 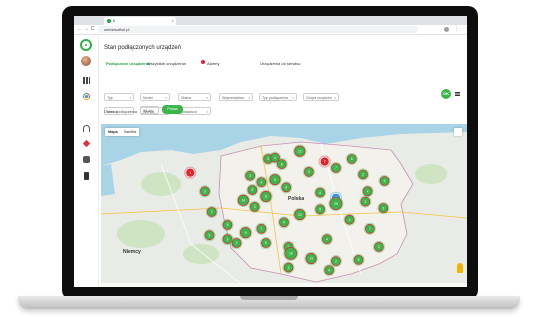 I want to click on map-marker-38: 3, so click(x=383, y=208).